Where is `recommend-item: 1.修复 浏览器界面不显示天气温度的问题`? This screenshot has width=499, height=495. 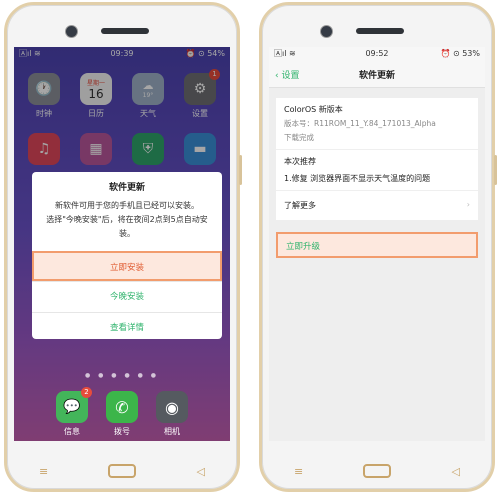 recommend-item: 1.修复 浏览器界面不显示天气温度的问题 is located at coordinates (357, 178).